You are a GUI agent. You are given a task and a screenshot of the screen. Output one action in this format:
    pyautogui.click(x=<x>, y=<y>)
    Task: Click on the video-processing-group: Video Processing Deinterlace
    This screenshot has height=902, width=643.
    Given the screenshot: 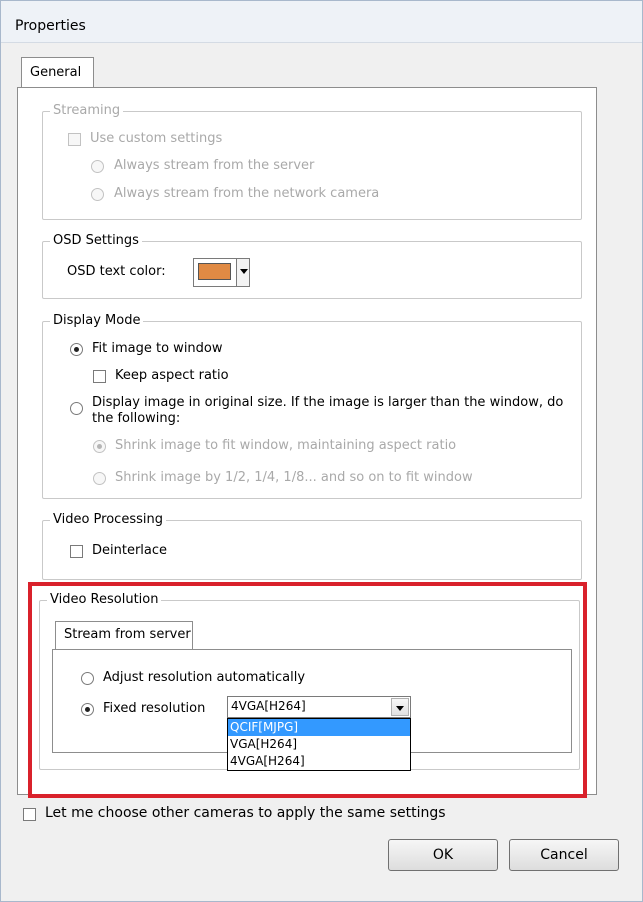 What is the action you would take?
    pyautogui.click(x=312, y=546)
    